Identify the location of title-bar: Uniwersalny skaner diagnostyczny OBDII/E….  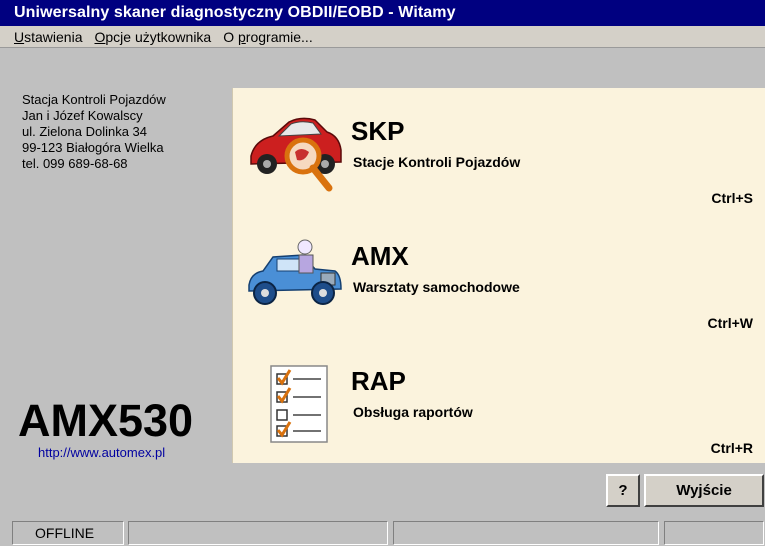
(382, 13).